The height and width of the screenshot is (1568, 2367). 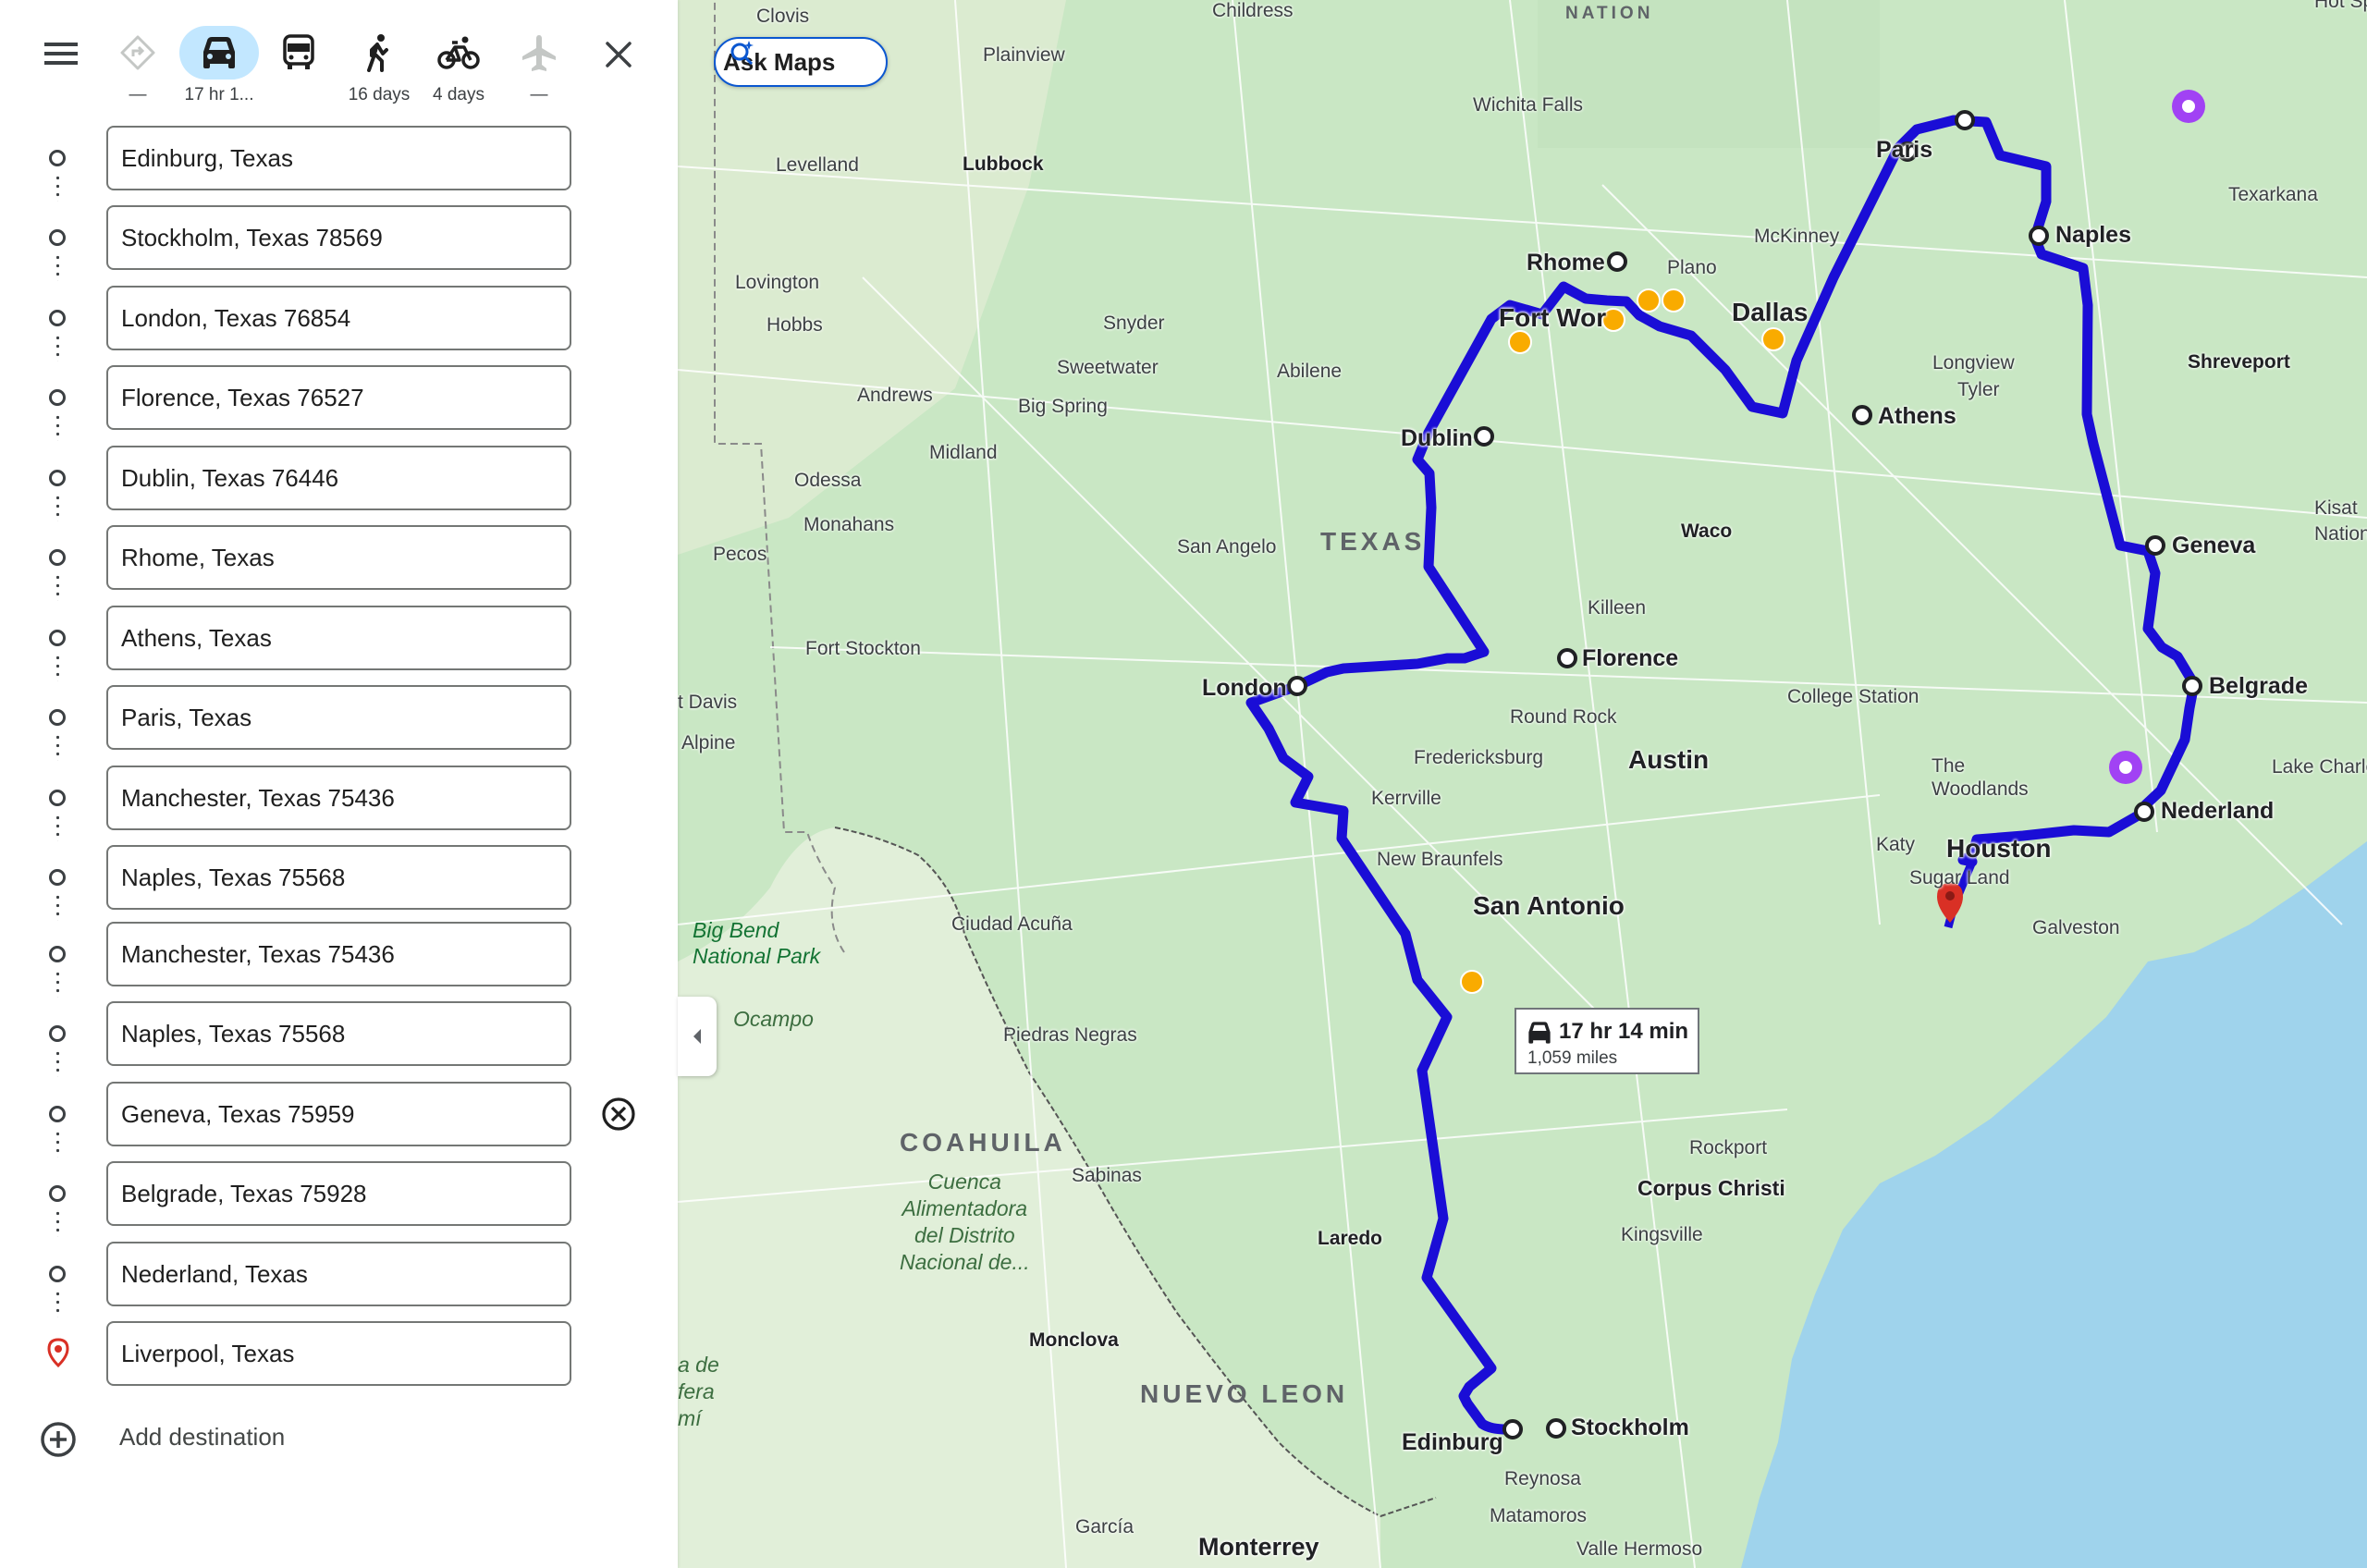 I want to click on town-label-sweetwater: Sweetwater, so click(x=1108, y=368).